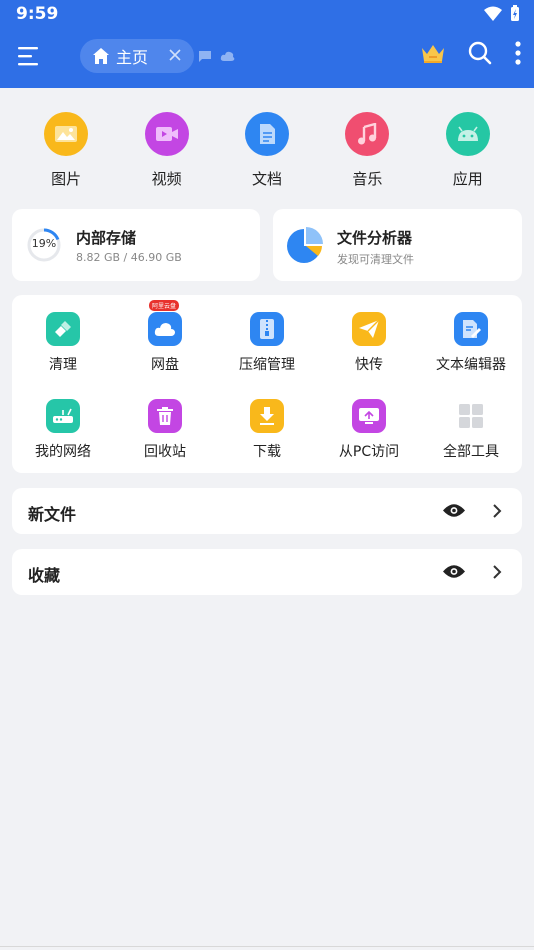 The height and width of the screenshot is (950, 534). Describe the element at coordinates (266, 134) in the screenshot. I see `document-icon` at that location.